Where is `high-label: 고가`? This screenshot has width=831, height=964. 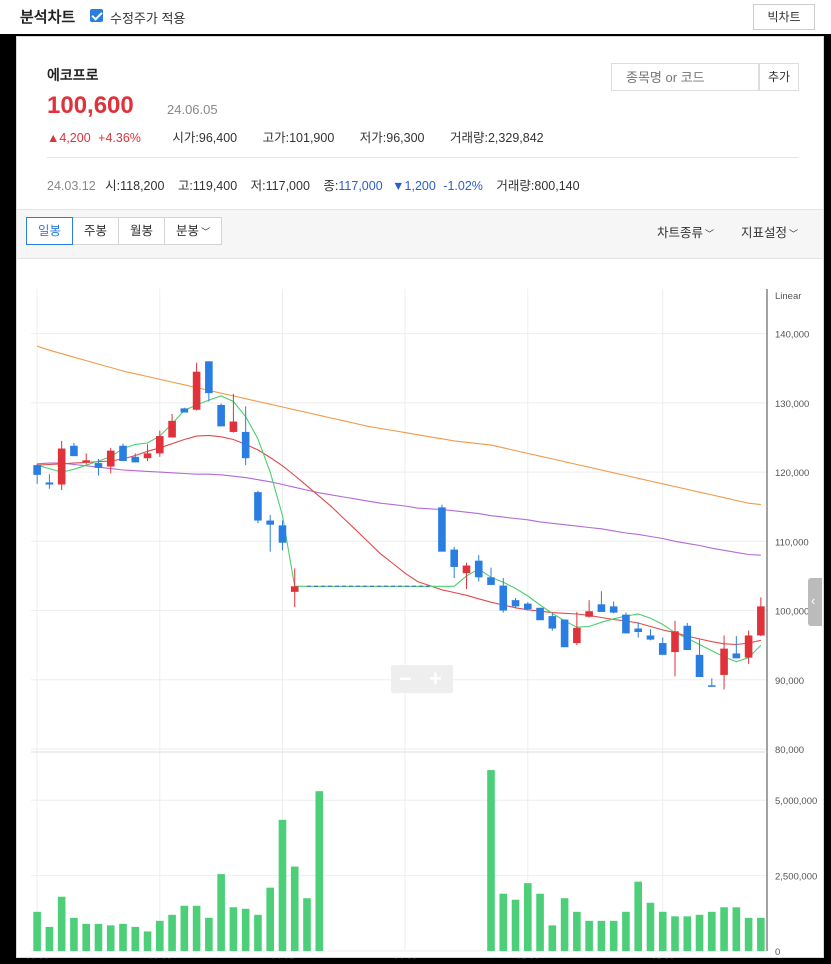 high-label: 고가 is located at coordinates (274, 138).